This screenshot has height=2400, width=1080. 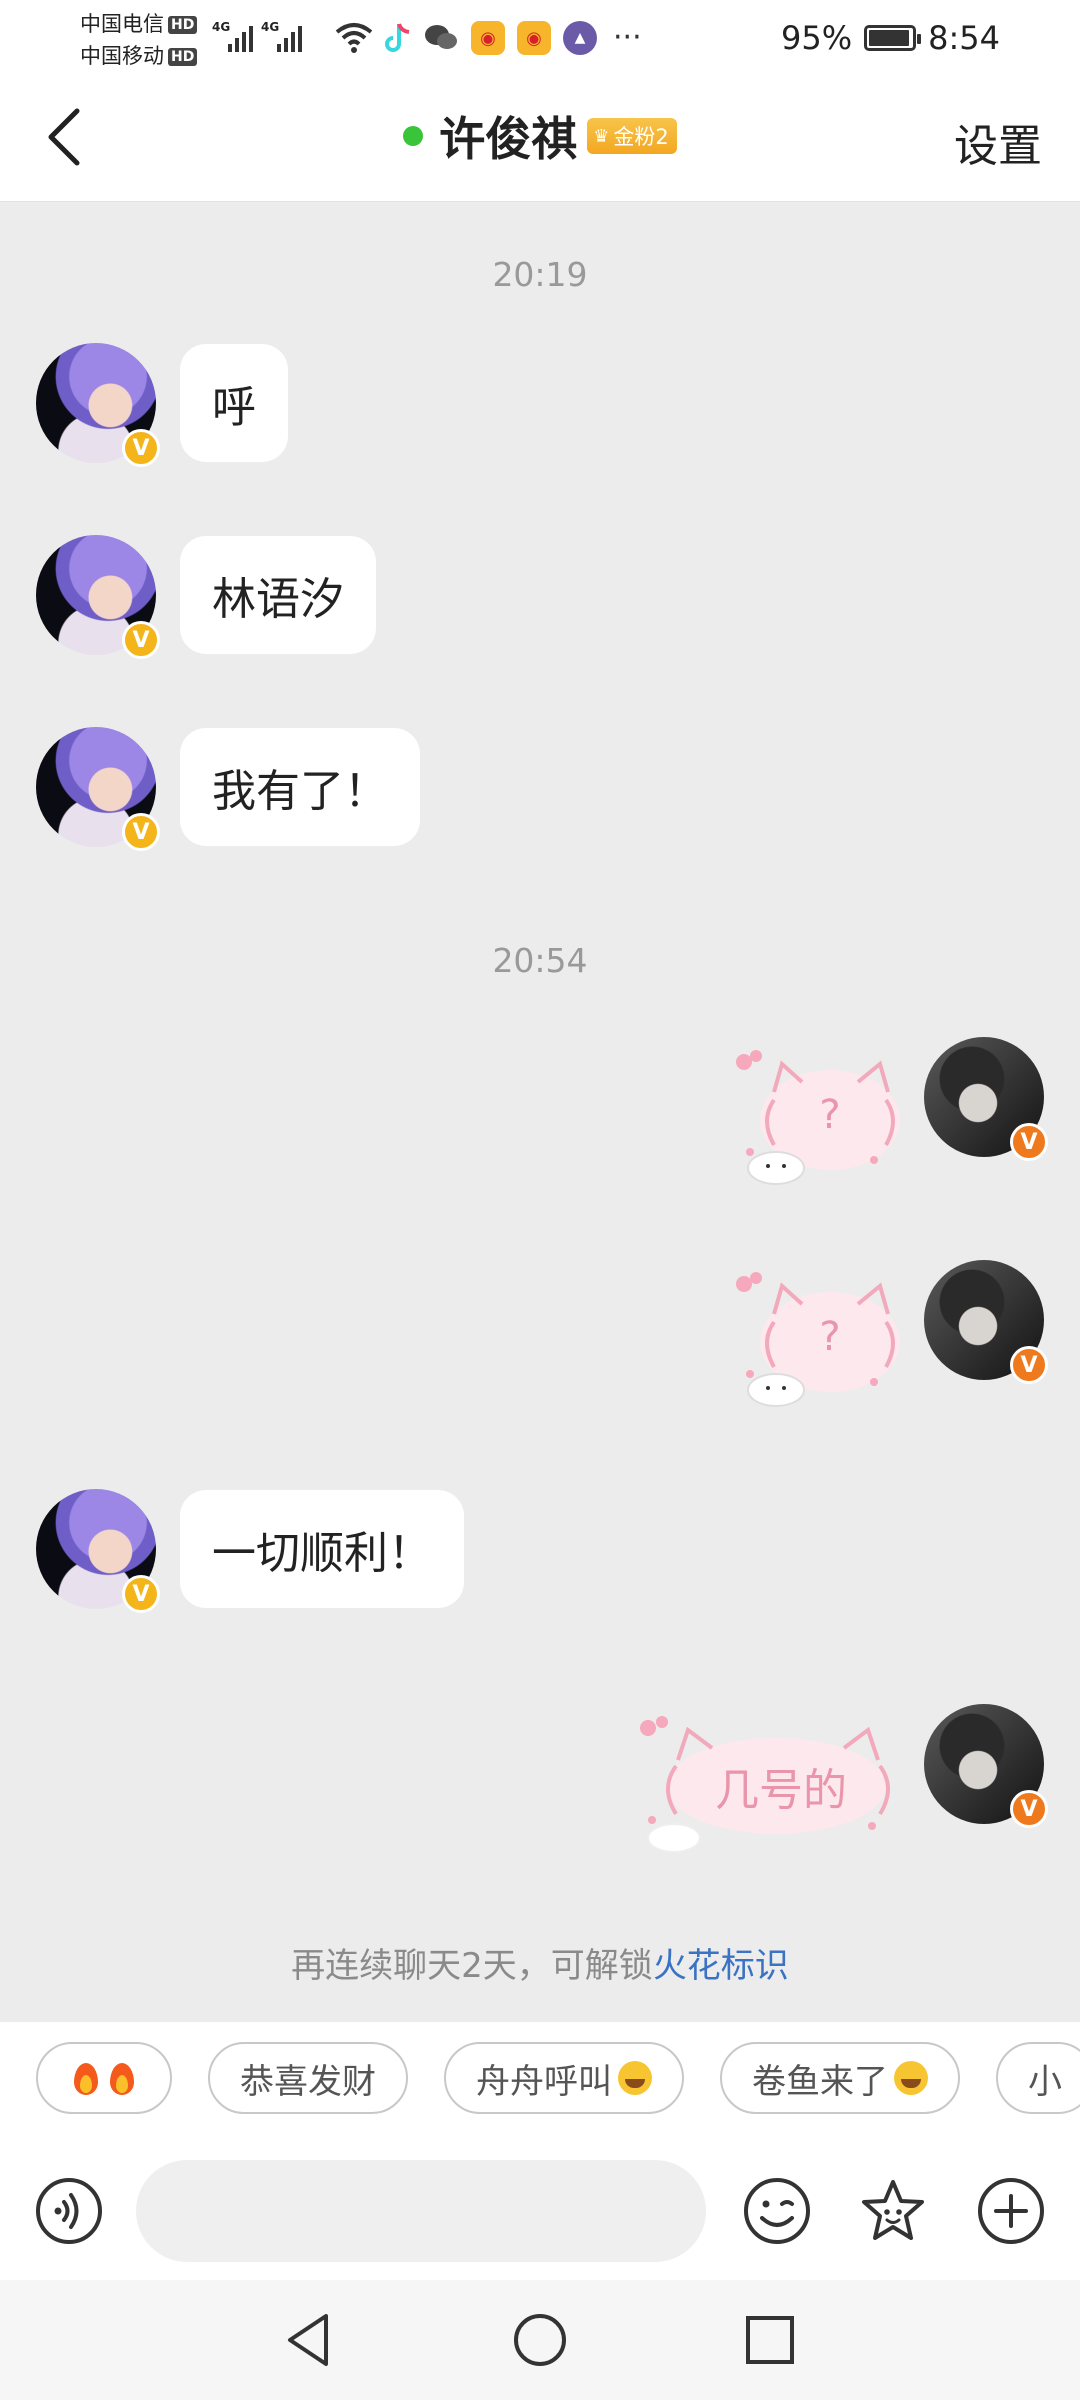 What do you see at coordinates (770, 2340) in the screenshot?
I see `nav-recents-icon` at bounding box center [770, 2340].